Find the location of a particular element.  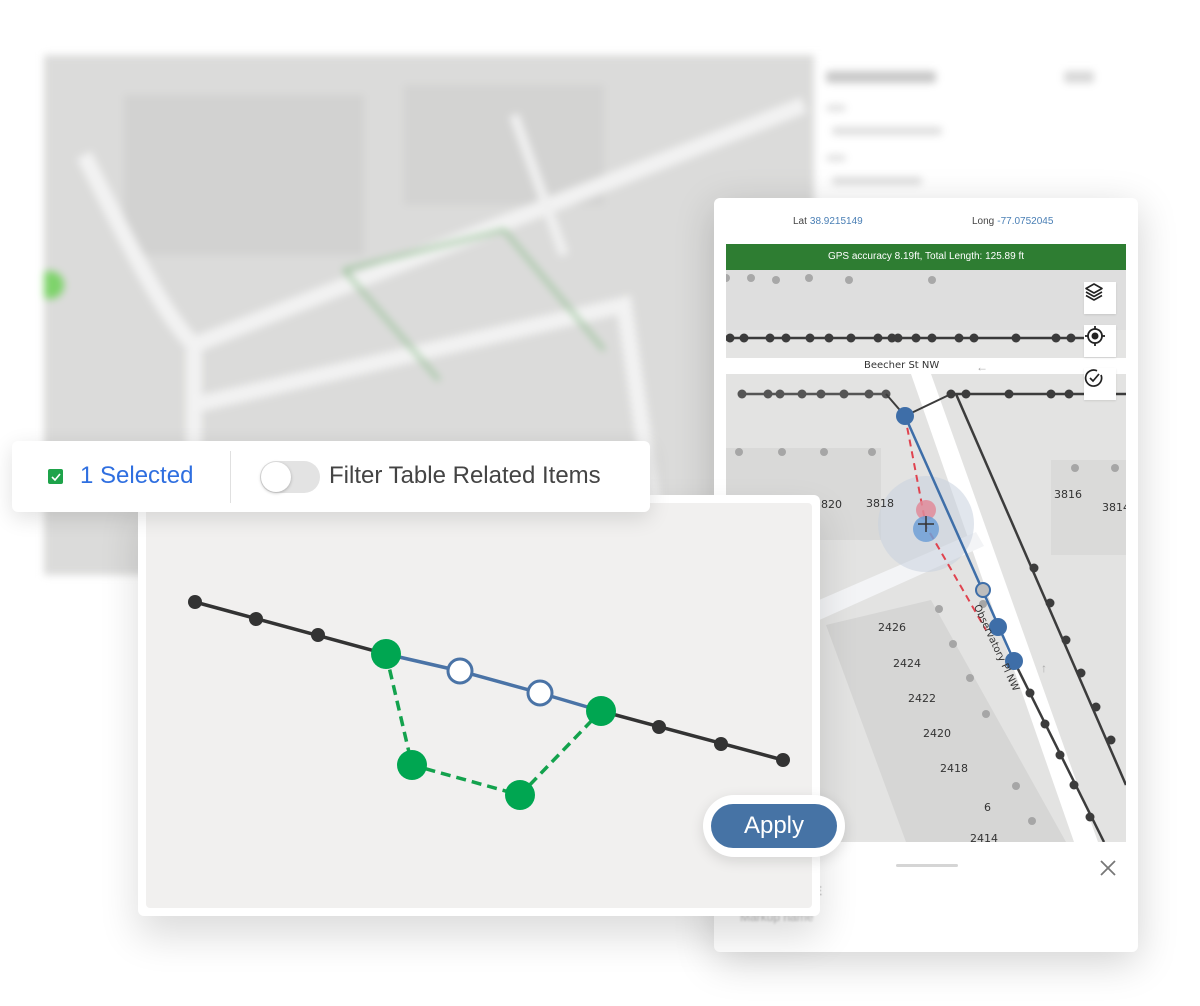

existing-line-left is located at coordinates (290, 628).